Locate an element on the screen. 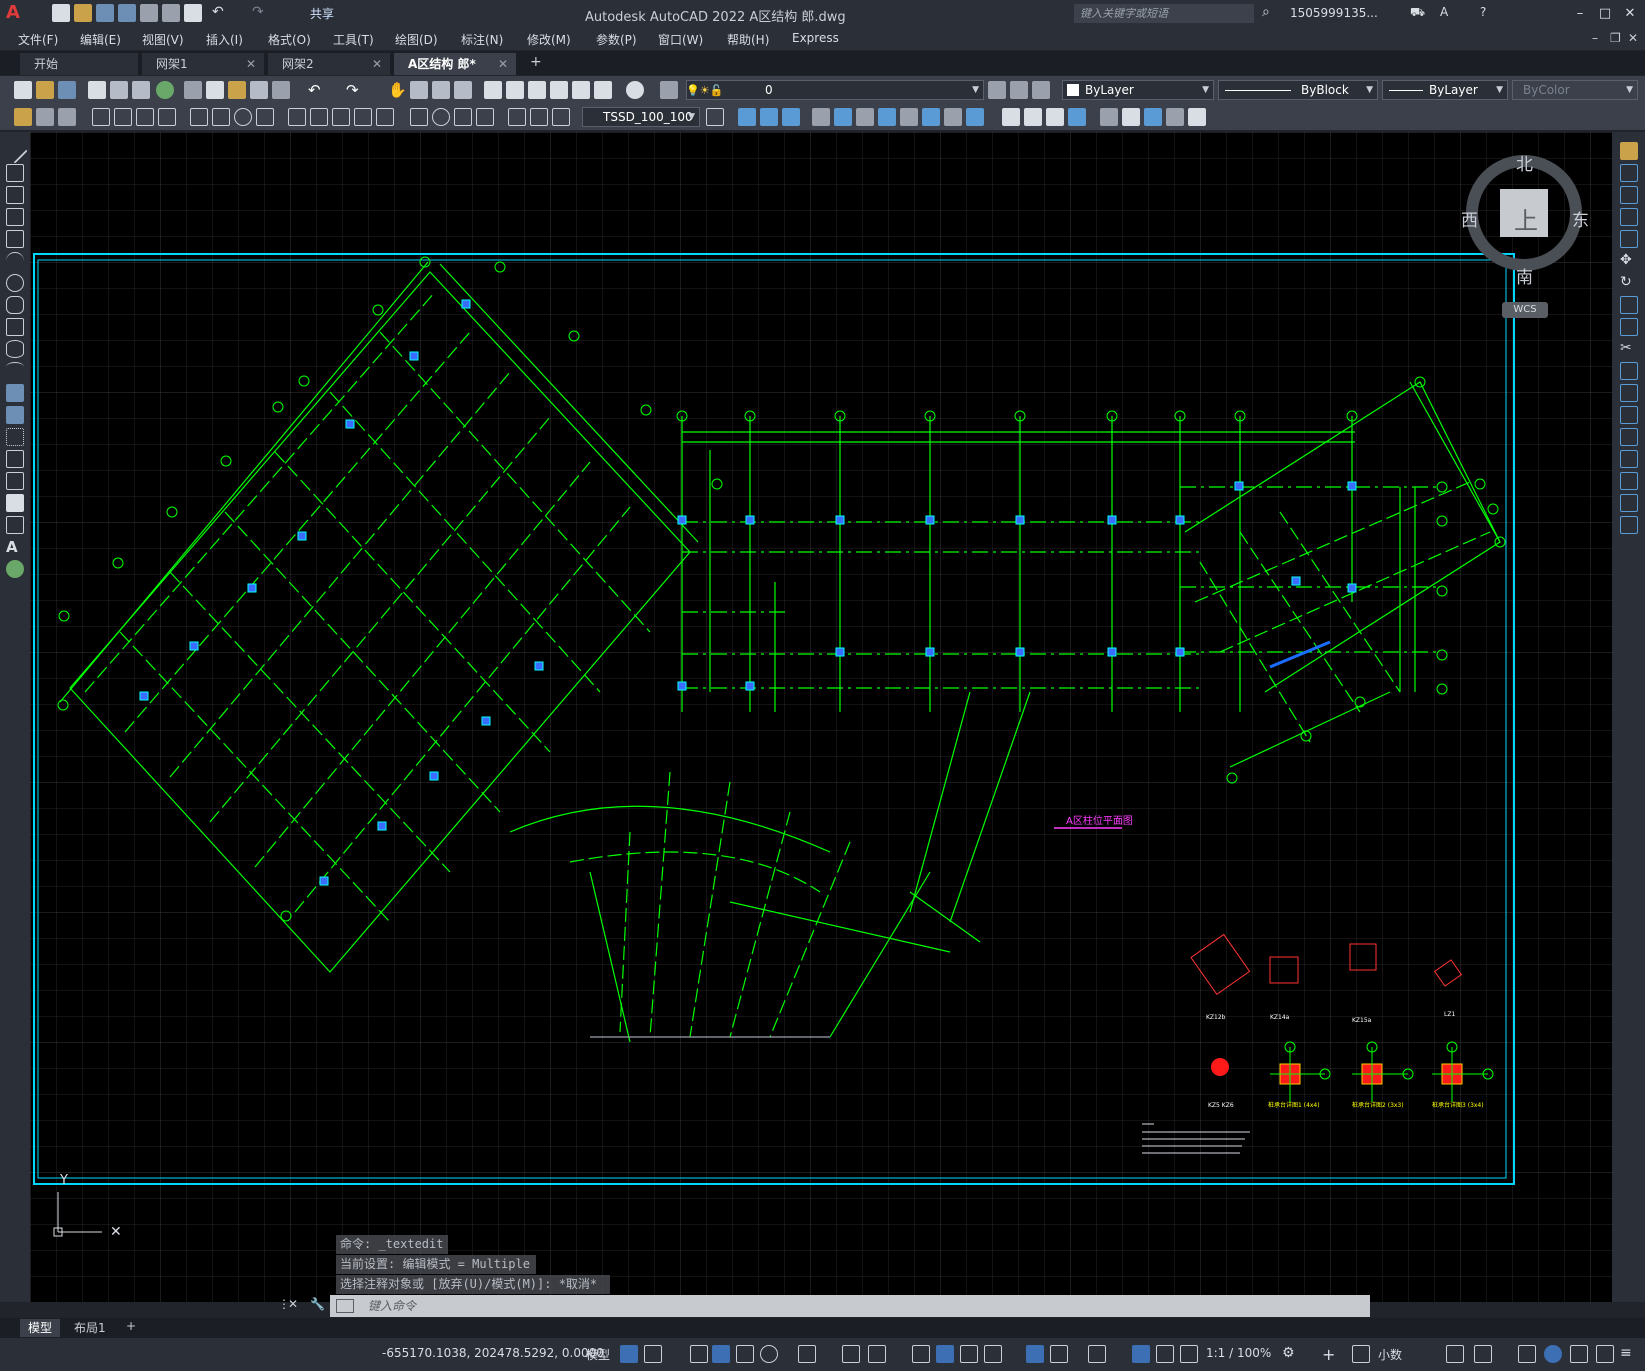 Image resolution: width=1645 pixels, height=1371 pixels. object-snap-icon is located at coordinates (877, 1354).